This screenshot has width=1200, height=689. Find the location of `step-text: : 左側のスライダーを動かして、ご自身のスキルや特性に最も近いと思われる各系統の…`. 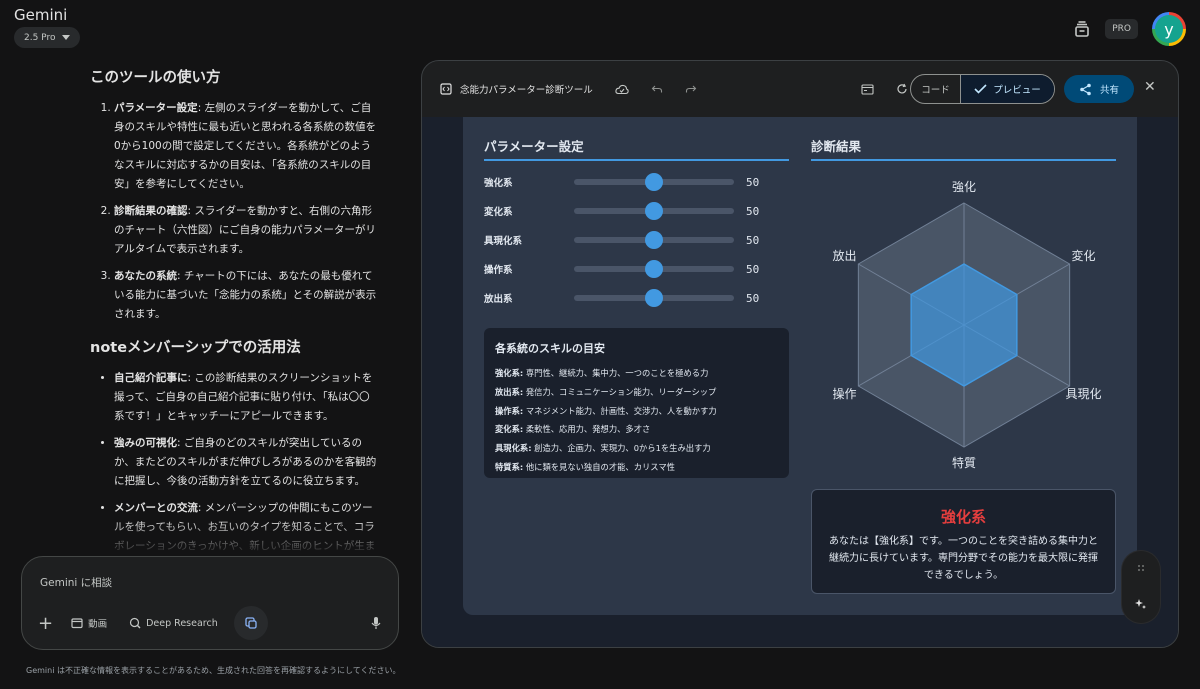

step-text: : 左側のスライダーを動かして、ご自身のスキルや特性に最も近いと思われる各系統の… is located at coordinates (245, 146).